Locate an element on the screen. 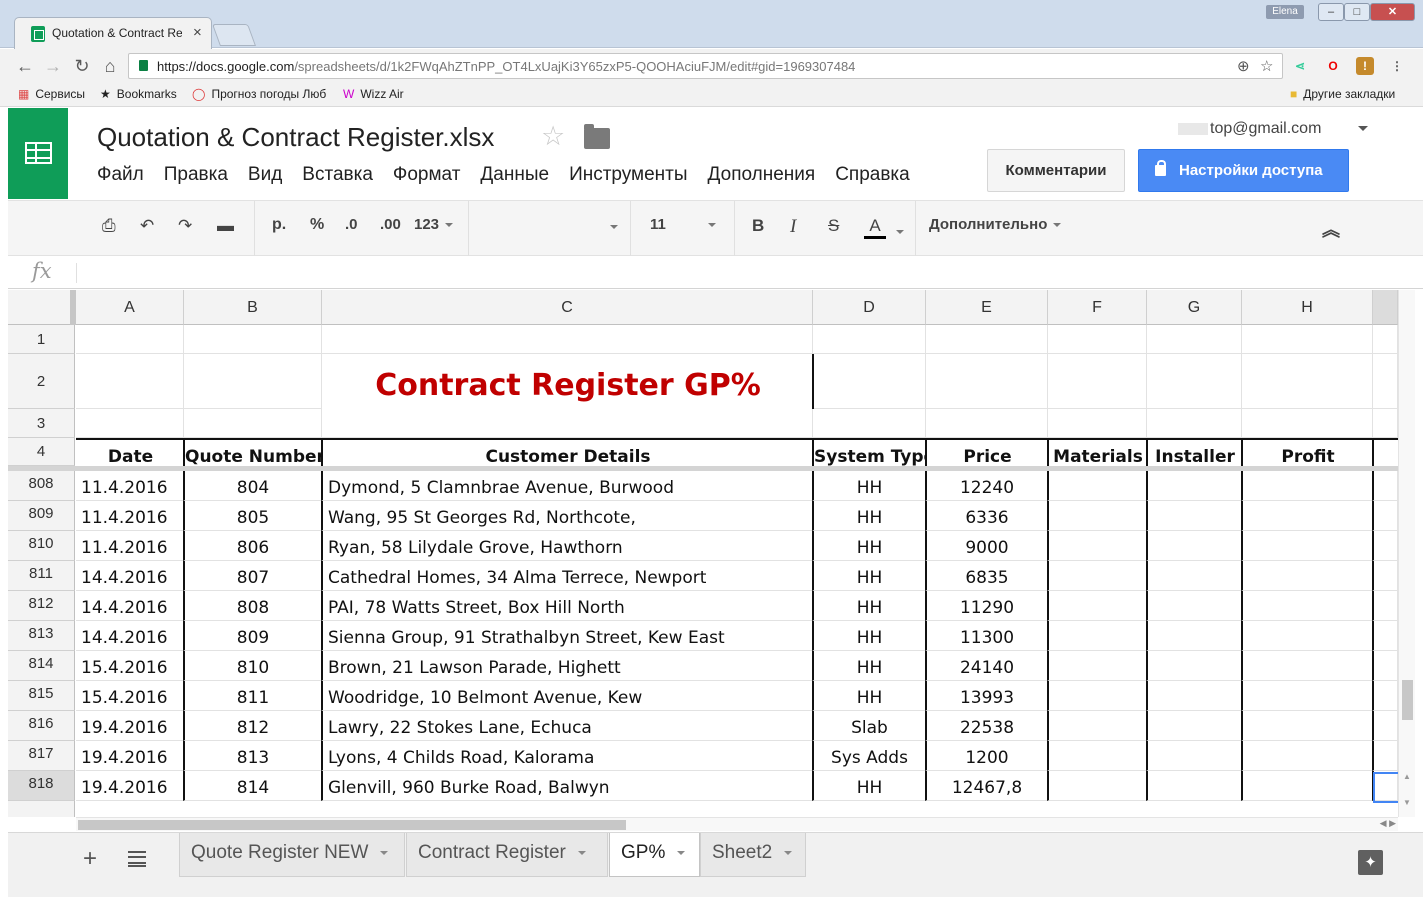 This screenshot has height=897, width=1423. column-header: C is located at coordinates (567, 307).